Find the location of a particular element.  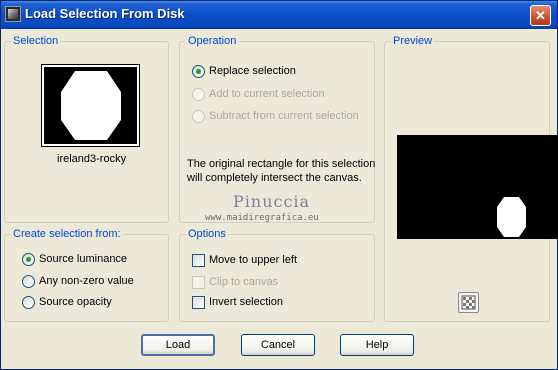

selection-legend: Selection is located at coordinates (36, 41).